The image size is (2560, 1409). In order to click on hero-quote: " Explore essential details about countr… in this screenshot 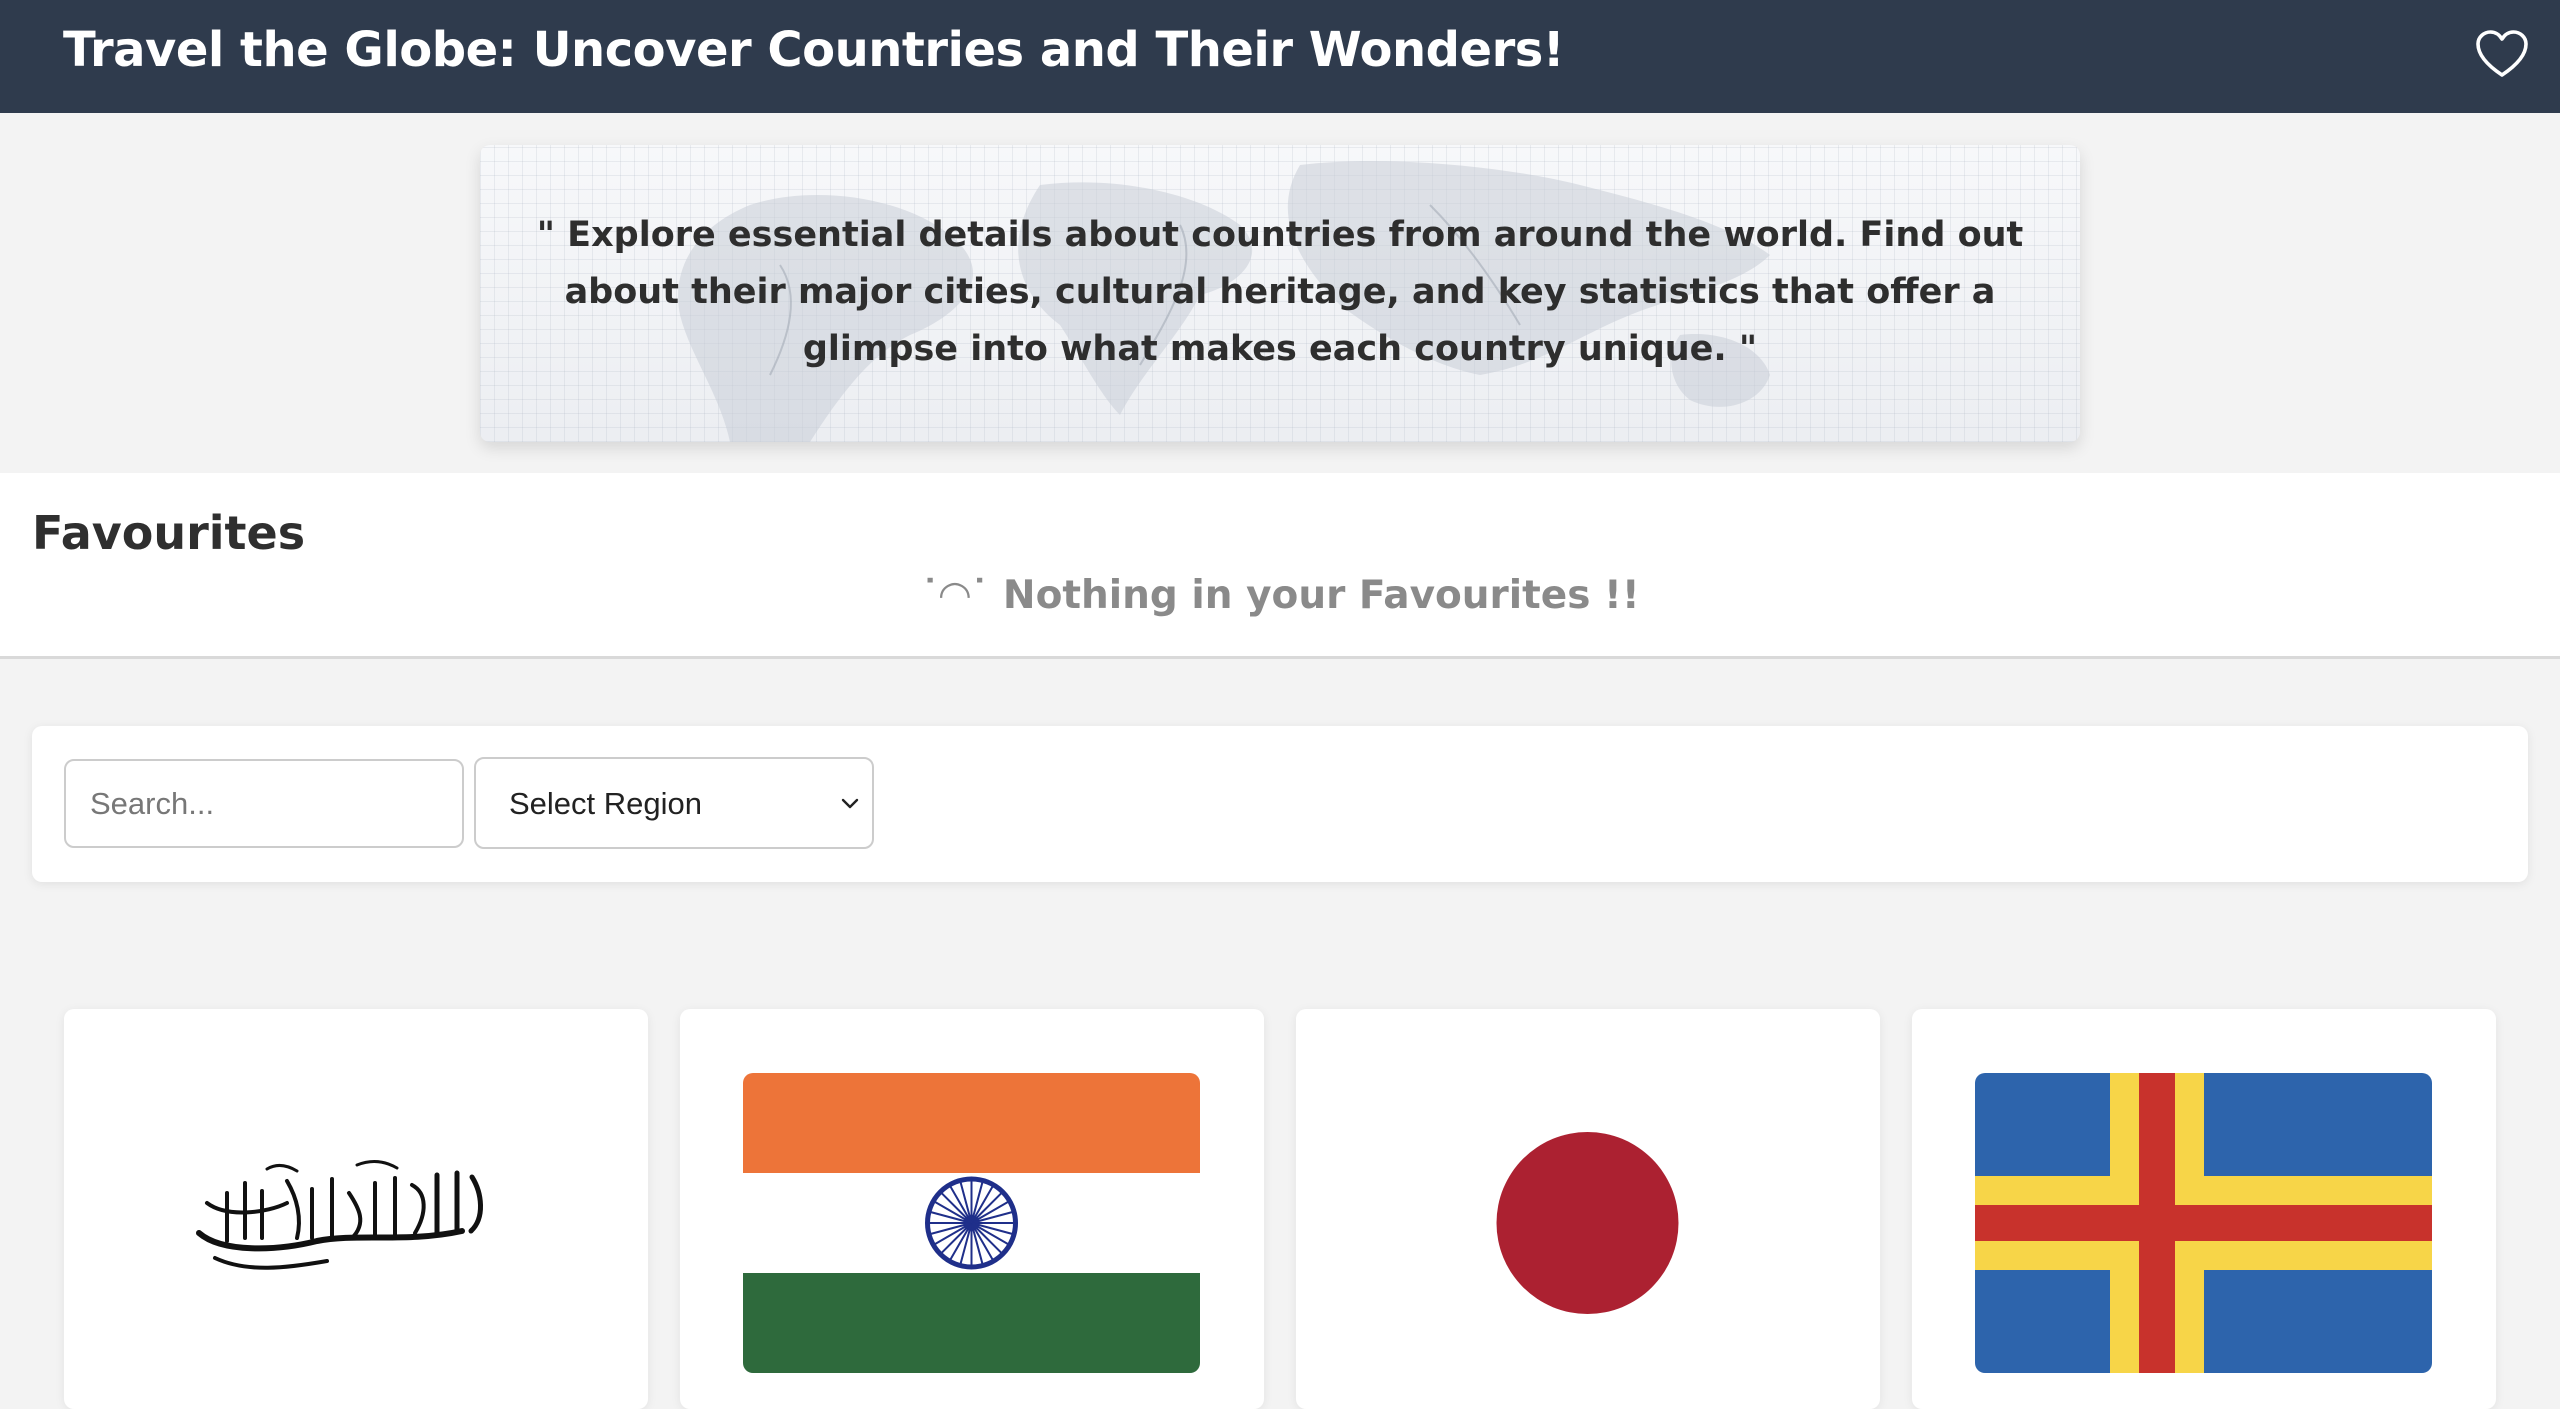, I will do `click(1280, 292)`.